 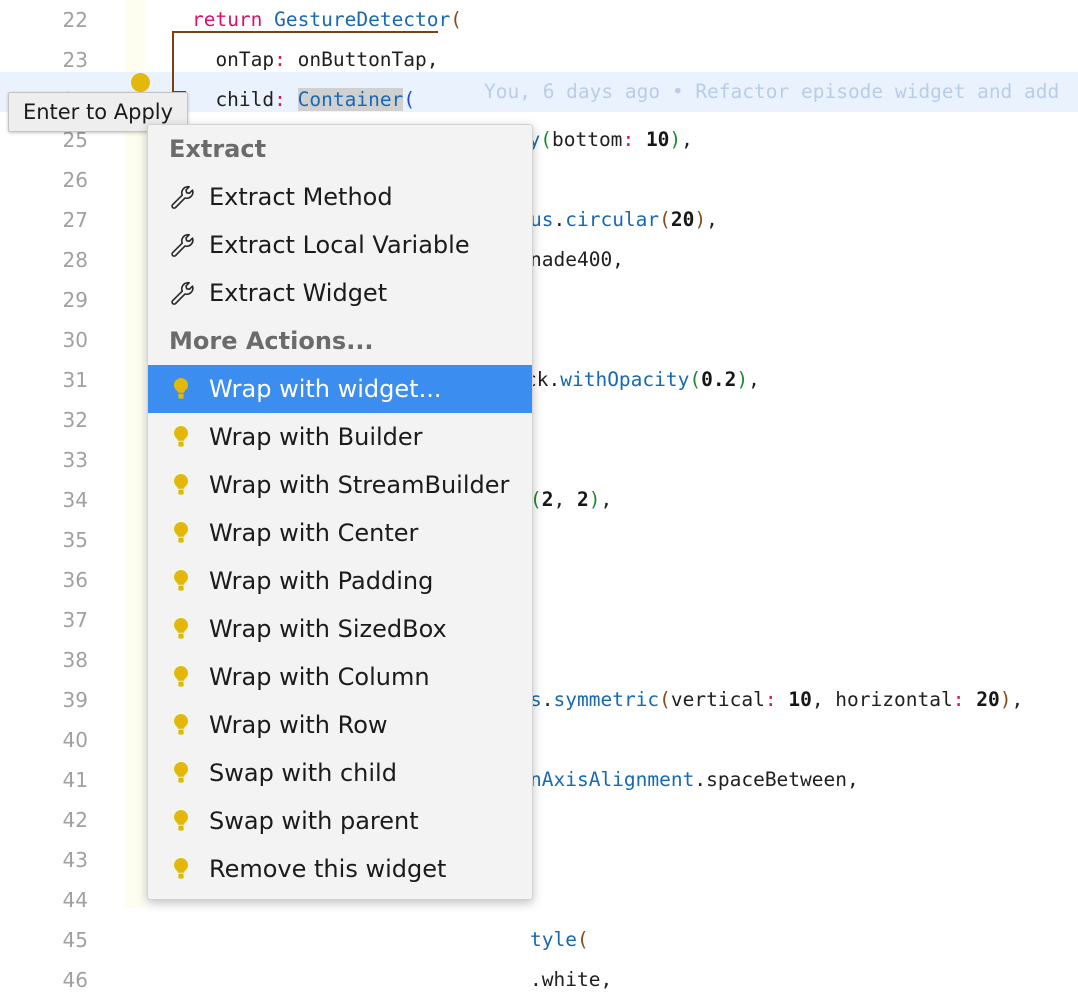 What do you see at coordinates (542, 219) in the screenshot?
I see `code-token: us` at bounding box center [542, 219].